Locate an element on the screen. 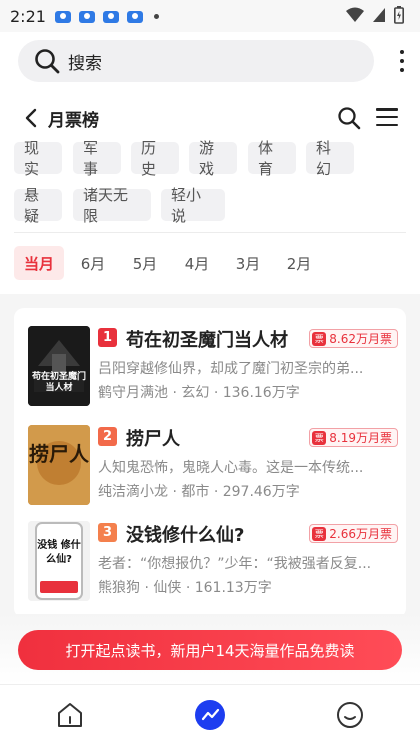 This screenshot has width=420, height=747. category-chip: 军事 is located at coordinates (97, 158).